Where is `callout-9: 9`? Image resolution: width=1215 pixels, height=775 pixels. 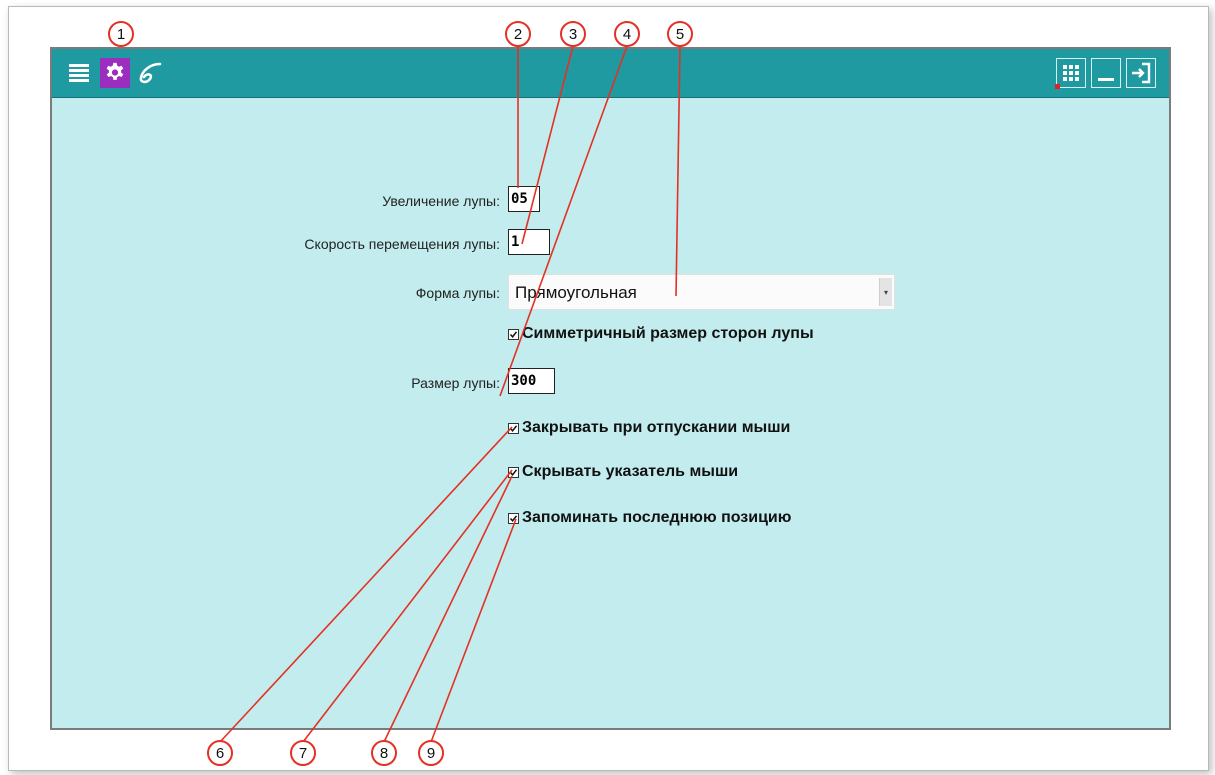 callout-9: 9 is located at coordinates (431, 753).